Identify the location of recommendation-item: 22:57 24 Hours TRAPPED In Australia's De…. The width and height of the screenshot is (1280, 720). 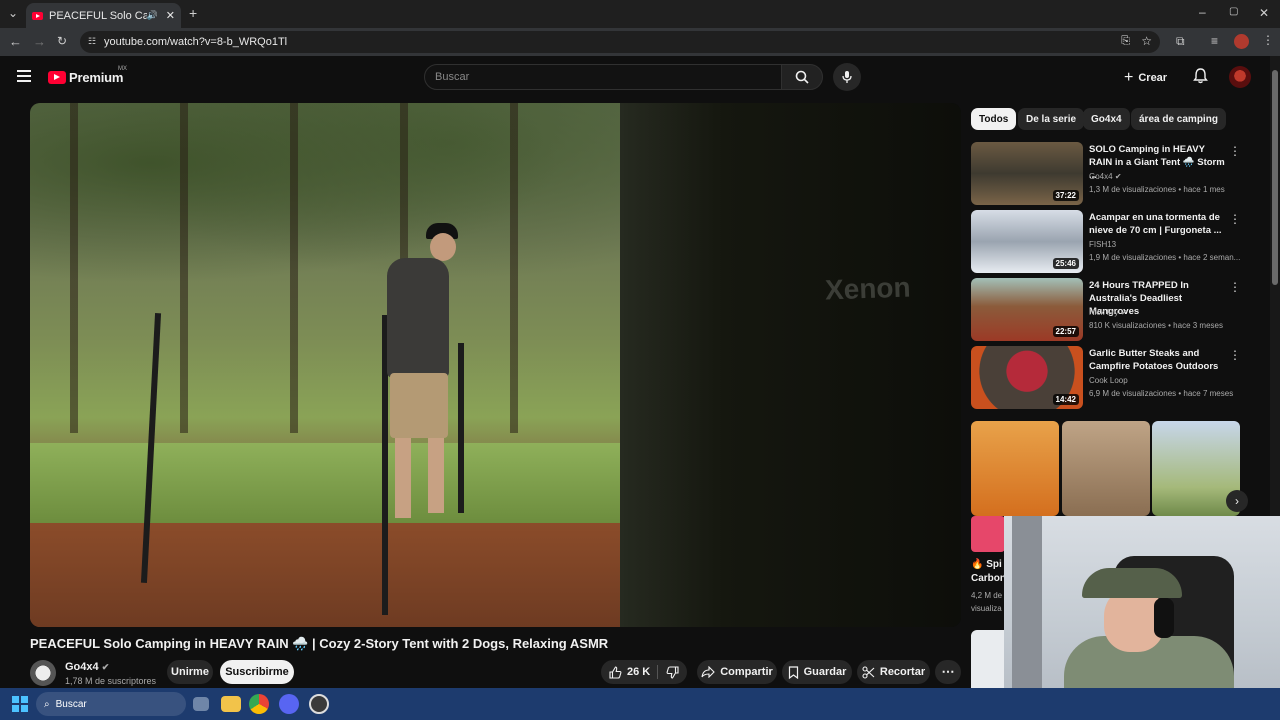
(1111, 310).